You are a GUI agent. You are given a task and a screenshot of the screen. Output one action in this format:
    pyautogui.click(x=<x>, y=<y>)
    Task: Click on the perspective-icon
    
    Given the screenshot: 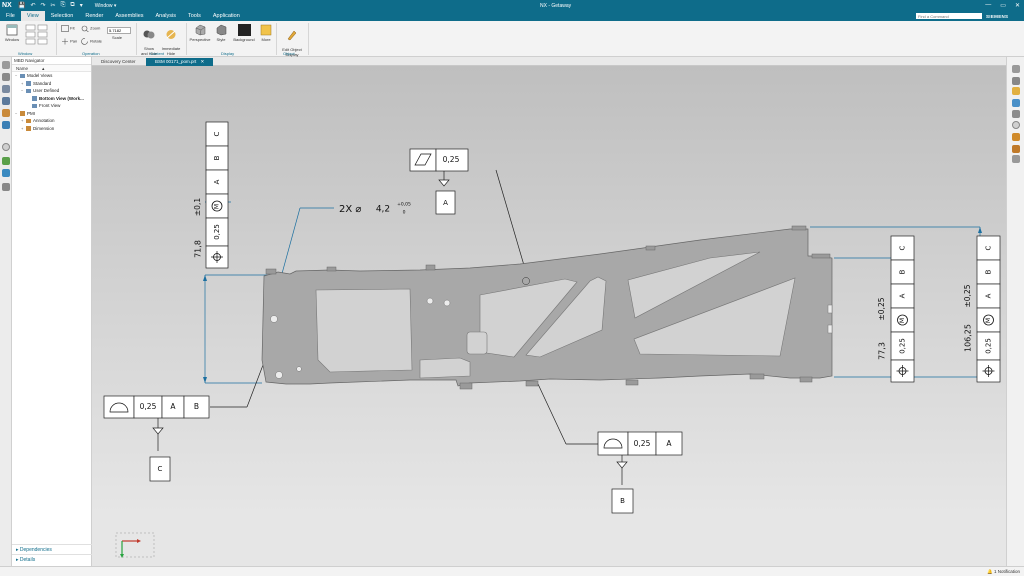 What is the action you would take?
    pyautogui.click(x=200, y=30)
    